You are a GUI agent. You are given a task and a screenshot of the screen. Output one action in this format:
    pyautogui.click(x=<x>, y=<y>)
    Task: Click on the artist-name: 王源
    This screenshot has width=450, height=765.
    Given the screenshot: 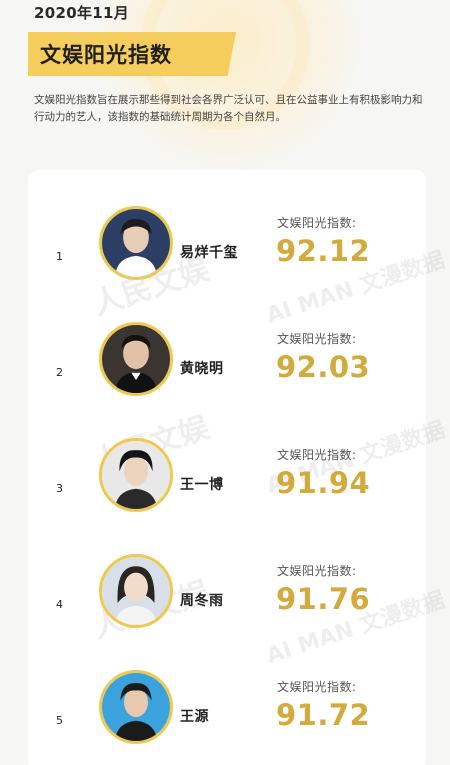 What is the action you would take?
    pyautogui.click(x=194, y=717)
    